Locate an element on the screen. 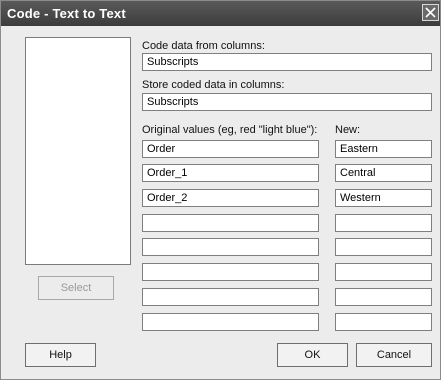 This screenshot has width=443, height=381. original-values-label: Original values (eg, red "light blue"): is located at coordinates (230, 130).